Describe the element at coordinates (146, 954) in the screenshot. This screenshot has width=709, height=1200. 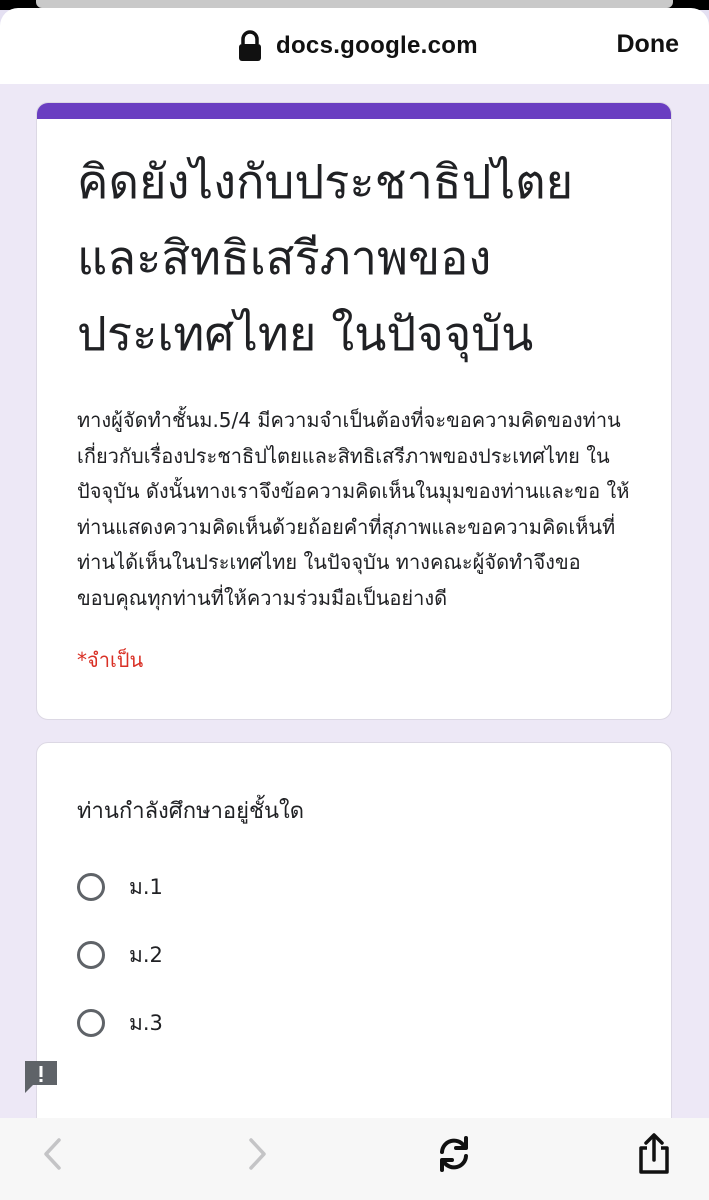
I see `option-label: ม.2` at that location.